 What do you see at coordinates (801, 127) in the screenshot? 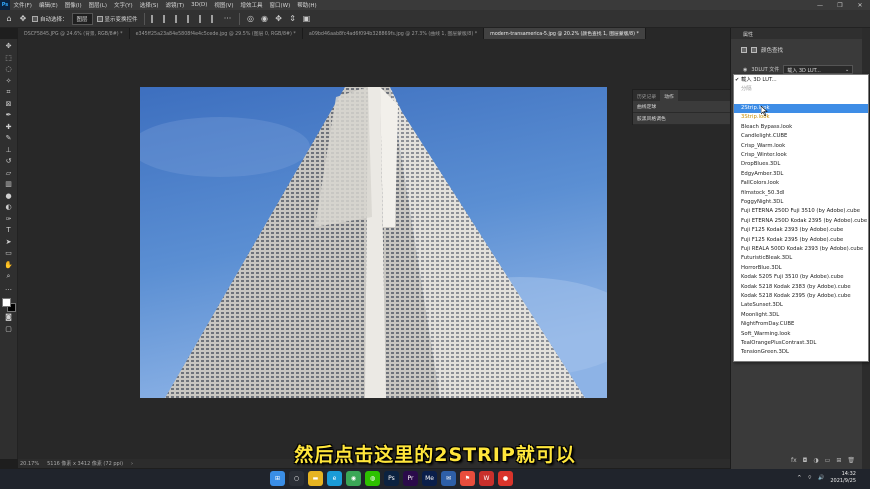
I see `dropdown-lut-item: Bleach Bypass.look` at bounding box center [801, 127].